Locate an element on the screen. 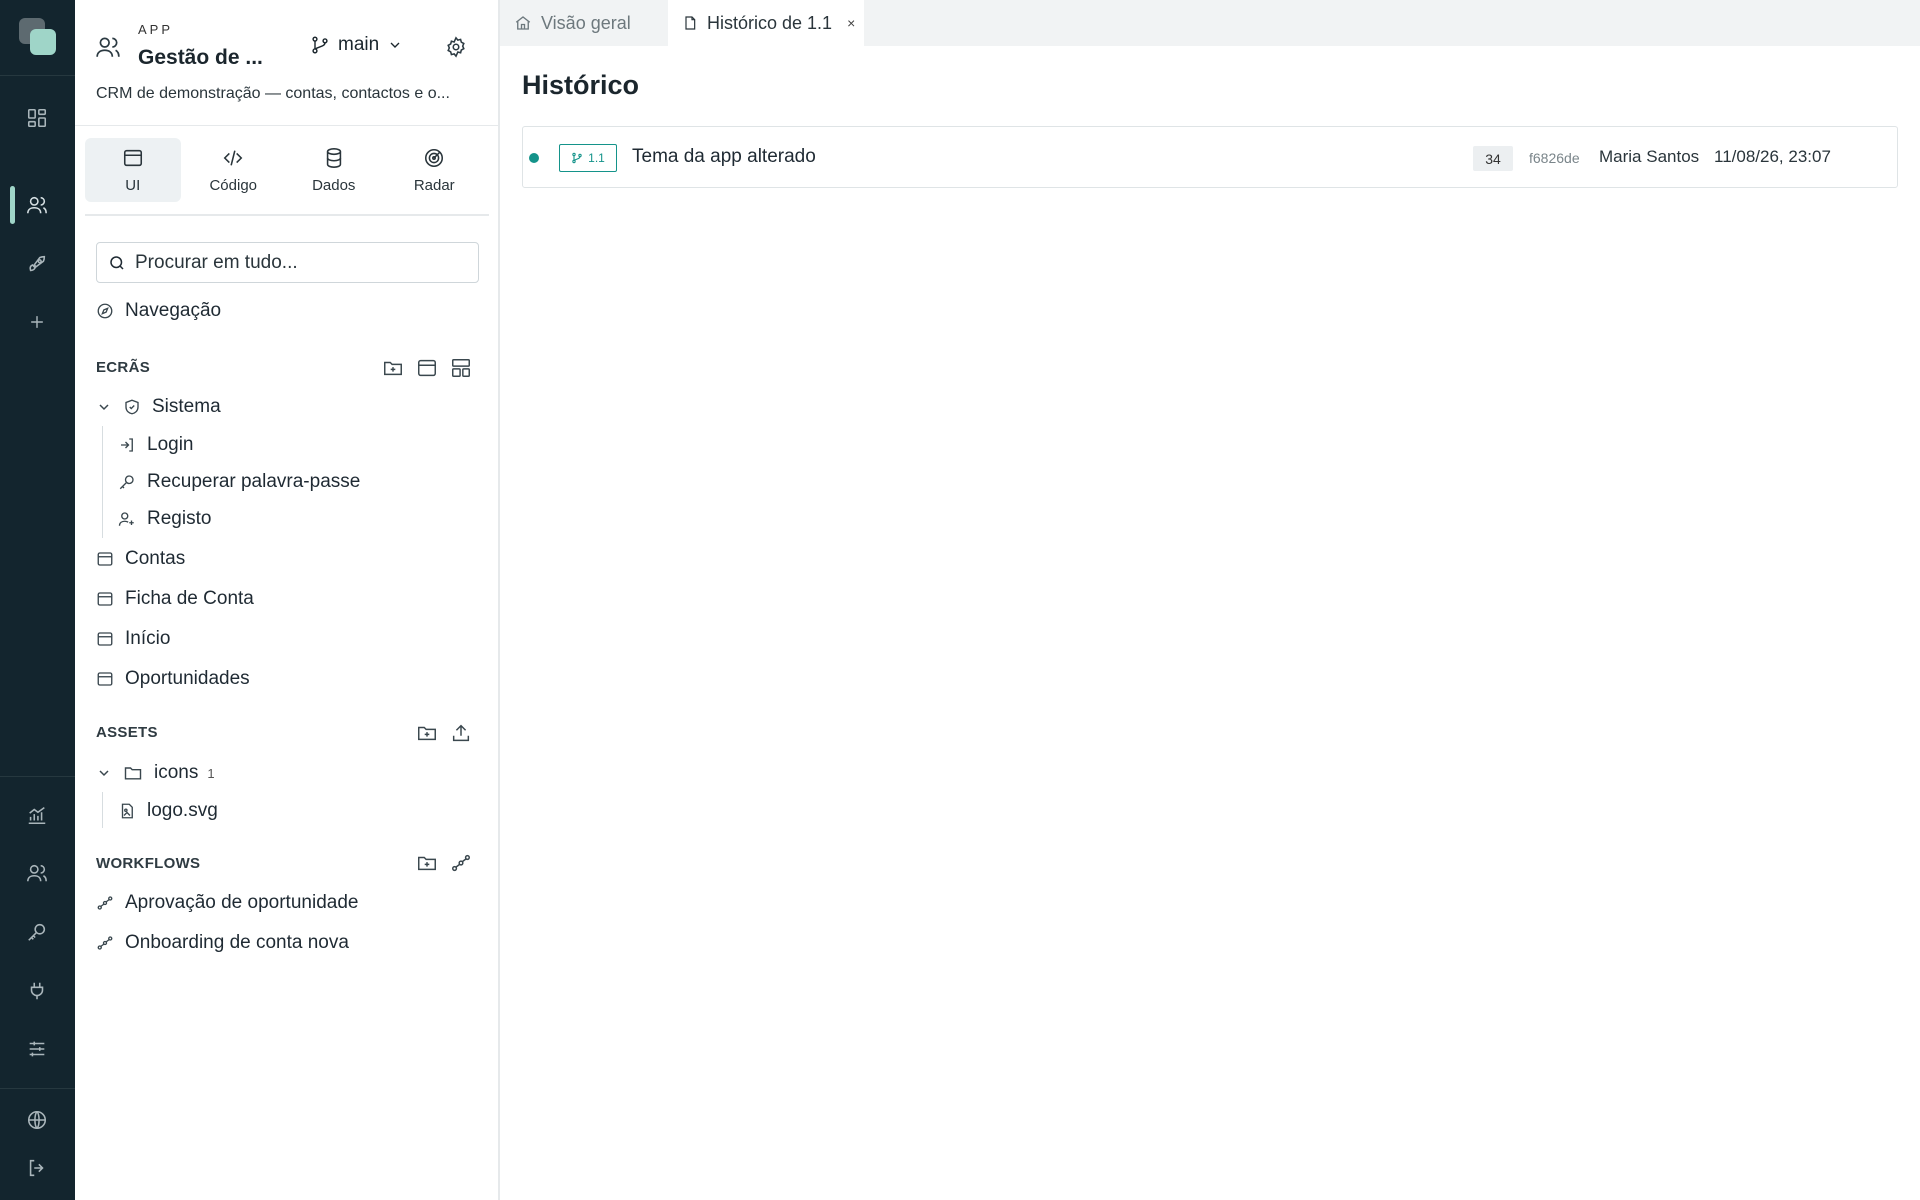 Image resolution: width=1920 pixels, height=1200 pixels. asset-folder-icons: icons 1 is located at coordinates (155, 773).